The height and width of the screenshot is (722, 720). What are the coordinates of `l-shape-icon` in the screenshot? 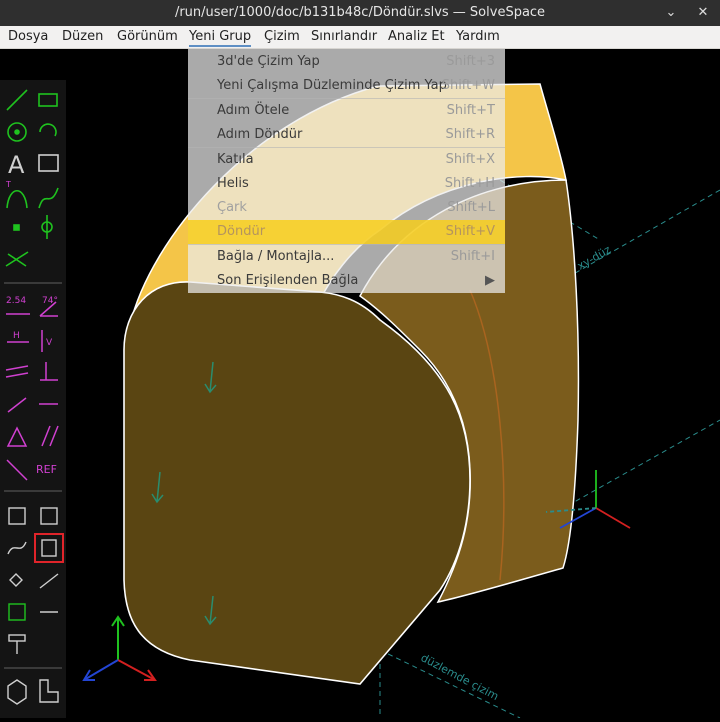 It's located at (49, 691).